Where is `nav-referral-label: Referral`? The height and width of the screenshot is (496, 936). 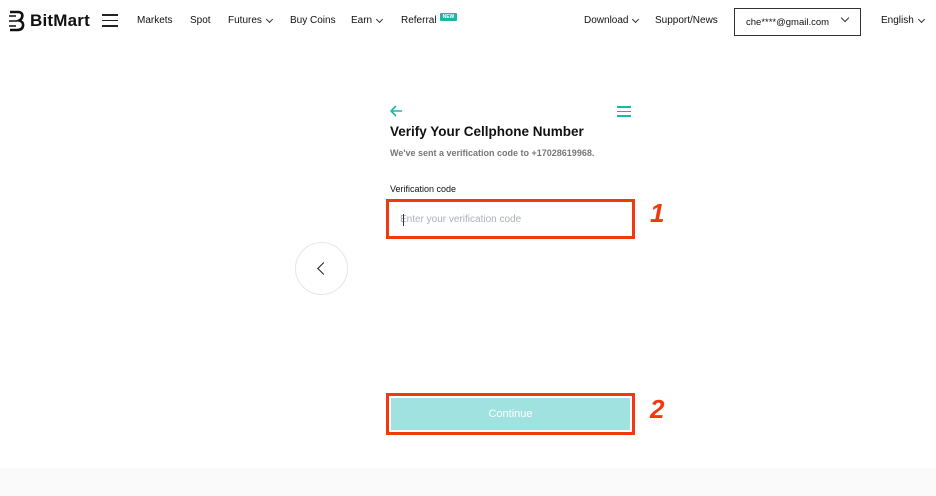
nav-referral-label: Referral is located at coordinates (419, 20).